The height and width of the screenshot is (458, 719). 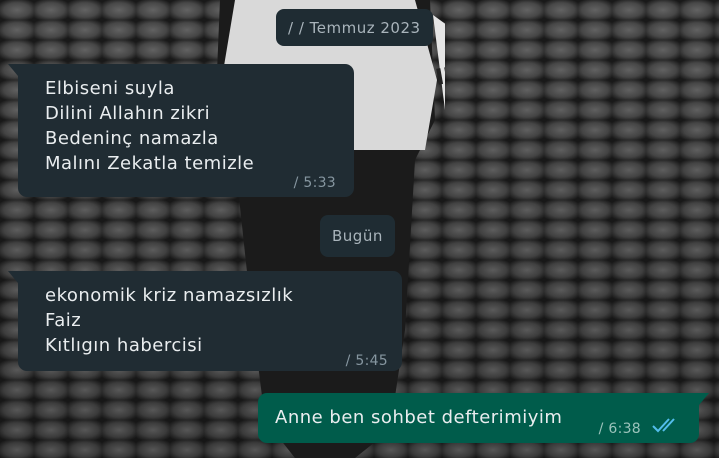 What do you see at coordinates (128, 113) in the screenshot?
I see `message-line: Dilini Allahın zikri` at bounding box center [128, 113].